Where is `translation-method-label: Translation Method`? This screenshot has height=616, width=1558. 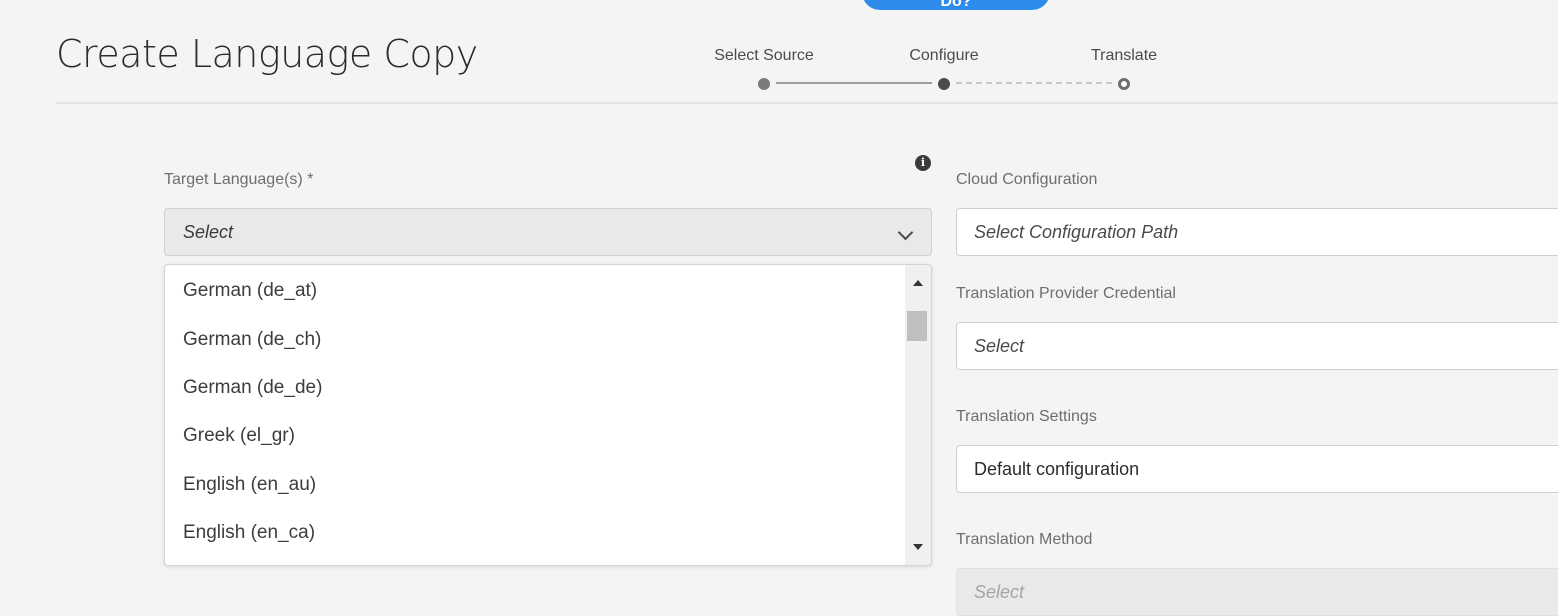
translation-method-label: Translation Method is located at coordinates (1024, 539).